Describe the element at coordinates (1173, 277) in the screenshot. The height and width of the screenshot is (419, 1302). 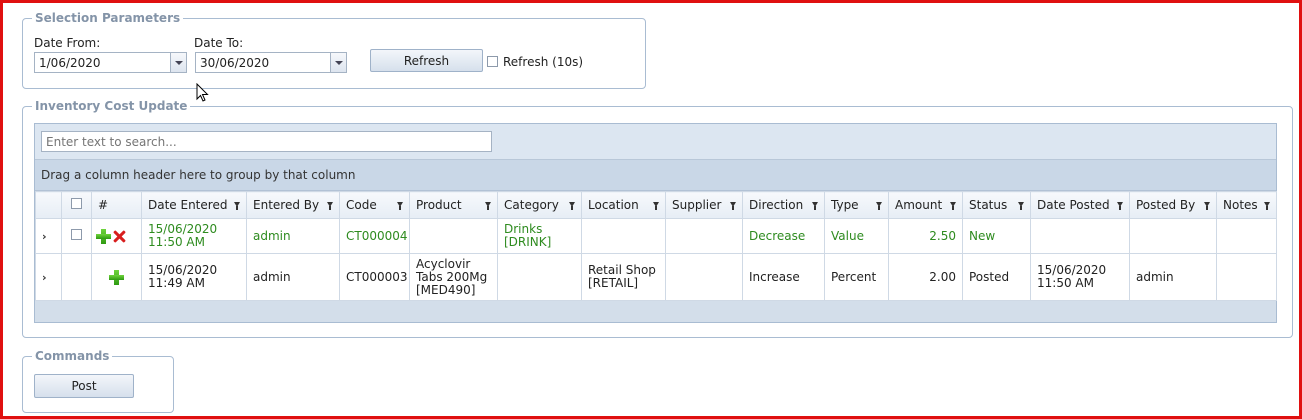
I see `cell-posted-by: admin` at that location.